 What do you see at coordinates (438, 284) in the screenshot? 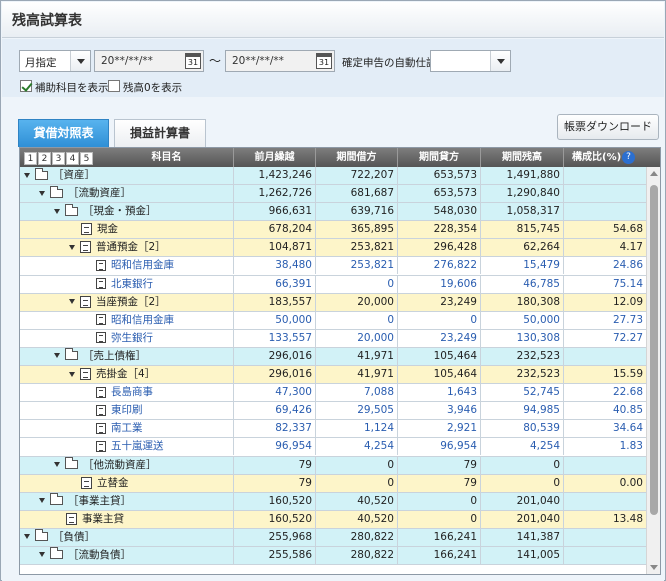
I see `credit-cell: 19,606` at bounding box center [438, 284].